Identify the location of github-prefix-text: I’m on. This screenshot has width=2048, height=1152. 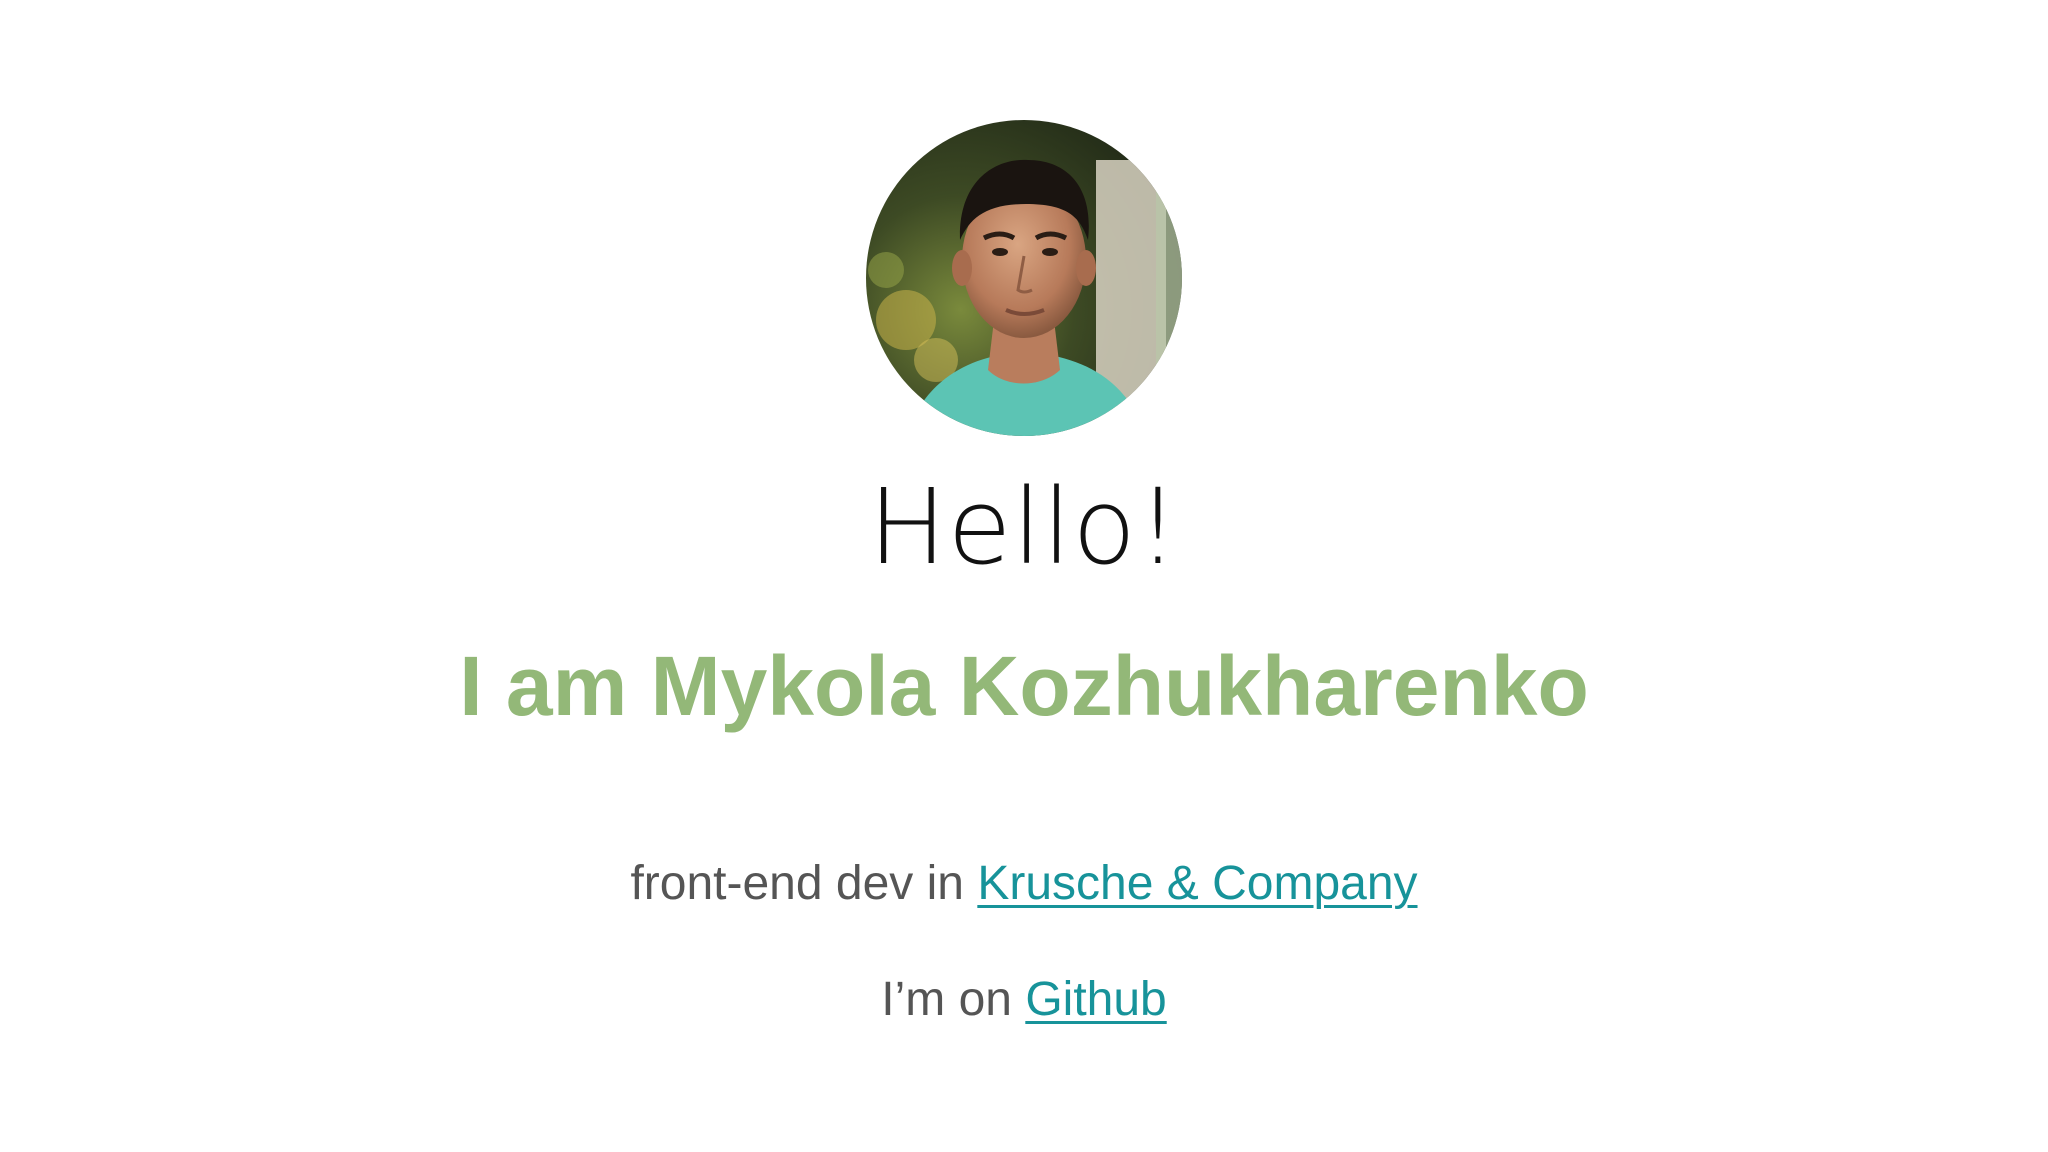
(953, 999).